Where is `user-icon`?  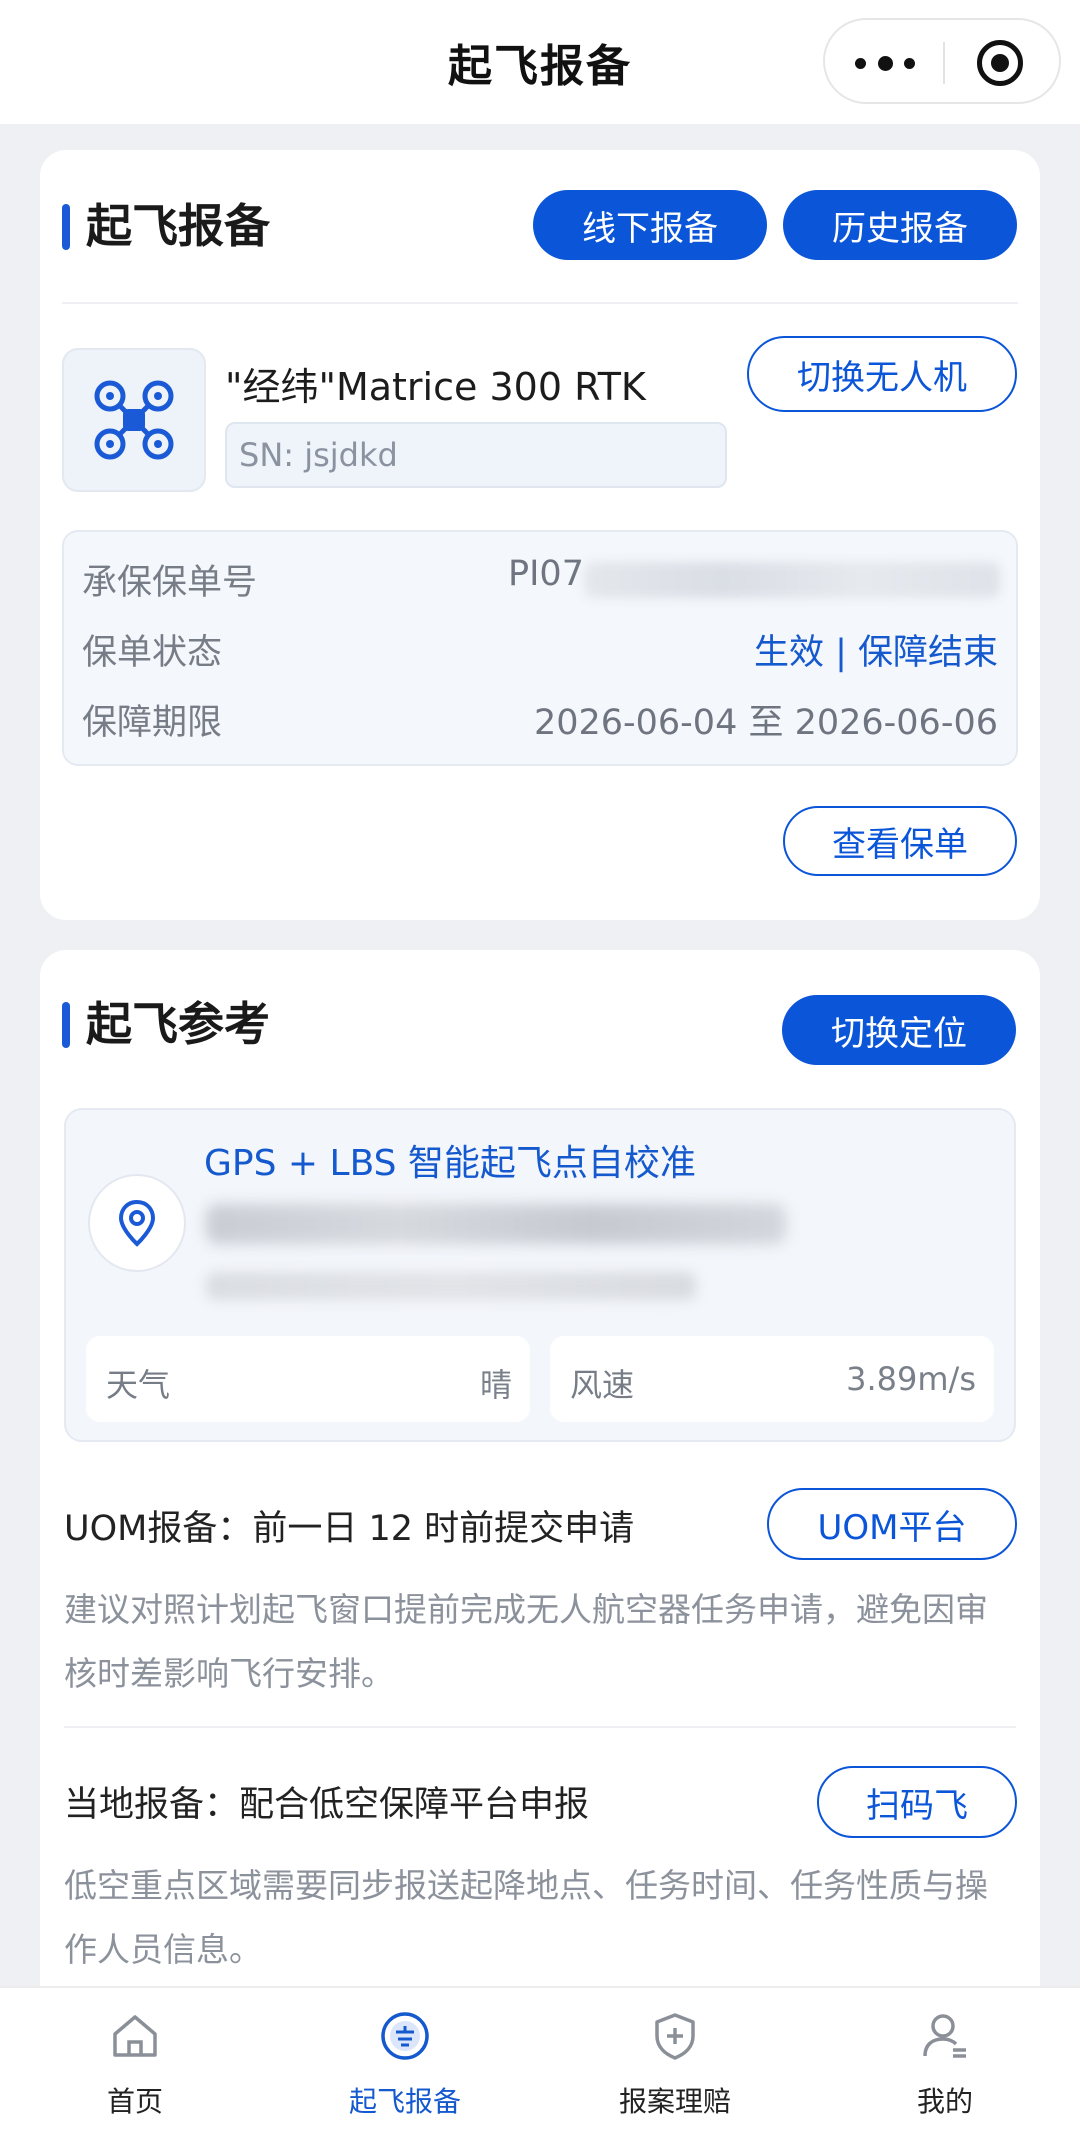
user-icon is located at coordinates (944, 2036).